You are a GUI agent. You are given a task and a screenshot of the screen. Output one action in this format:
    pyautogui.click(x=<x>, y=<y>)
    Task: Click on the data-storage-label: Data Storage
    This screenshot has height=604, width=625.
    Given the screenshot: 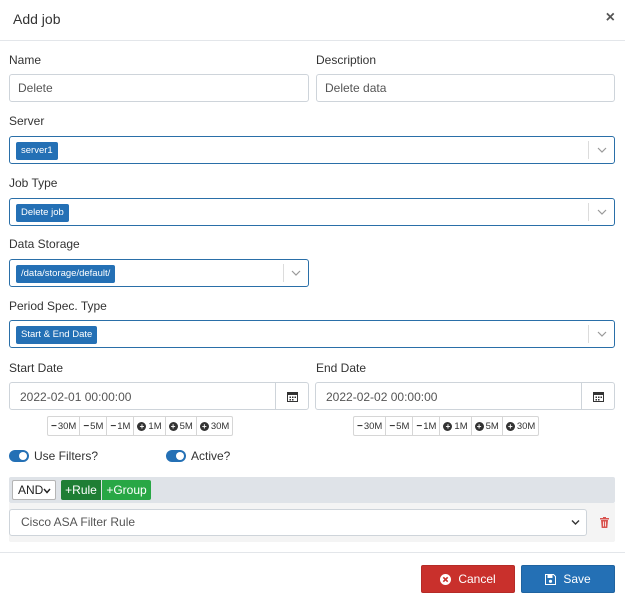 What is the action you would take?
    pyautogui.click(x=44, y=244)
    